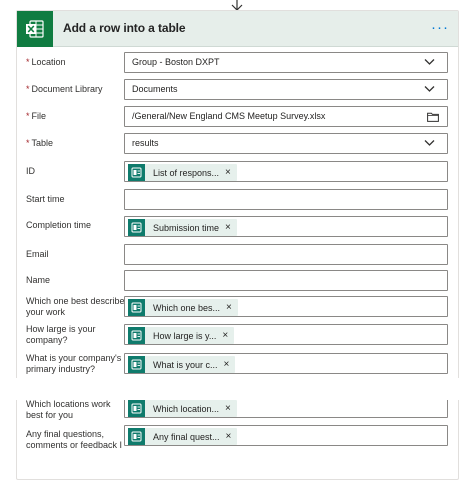  Describe the element at coordinates (64, 89) in the screenshot. I see `document-library-label: * Document Library` at that location.